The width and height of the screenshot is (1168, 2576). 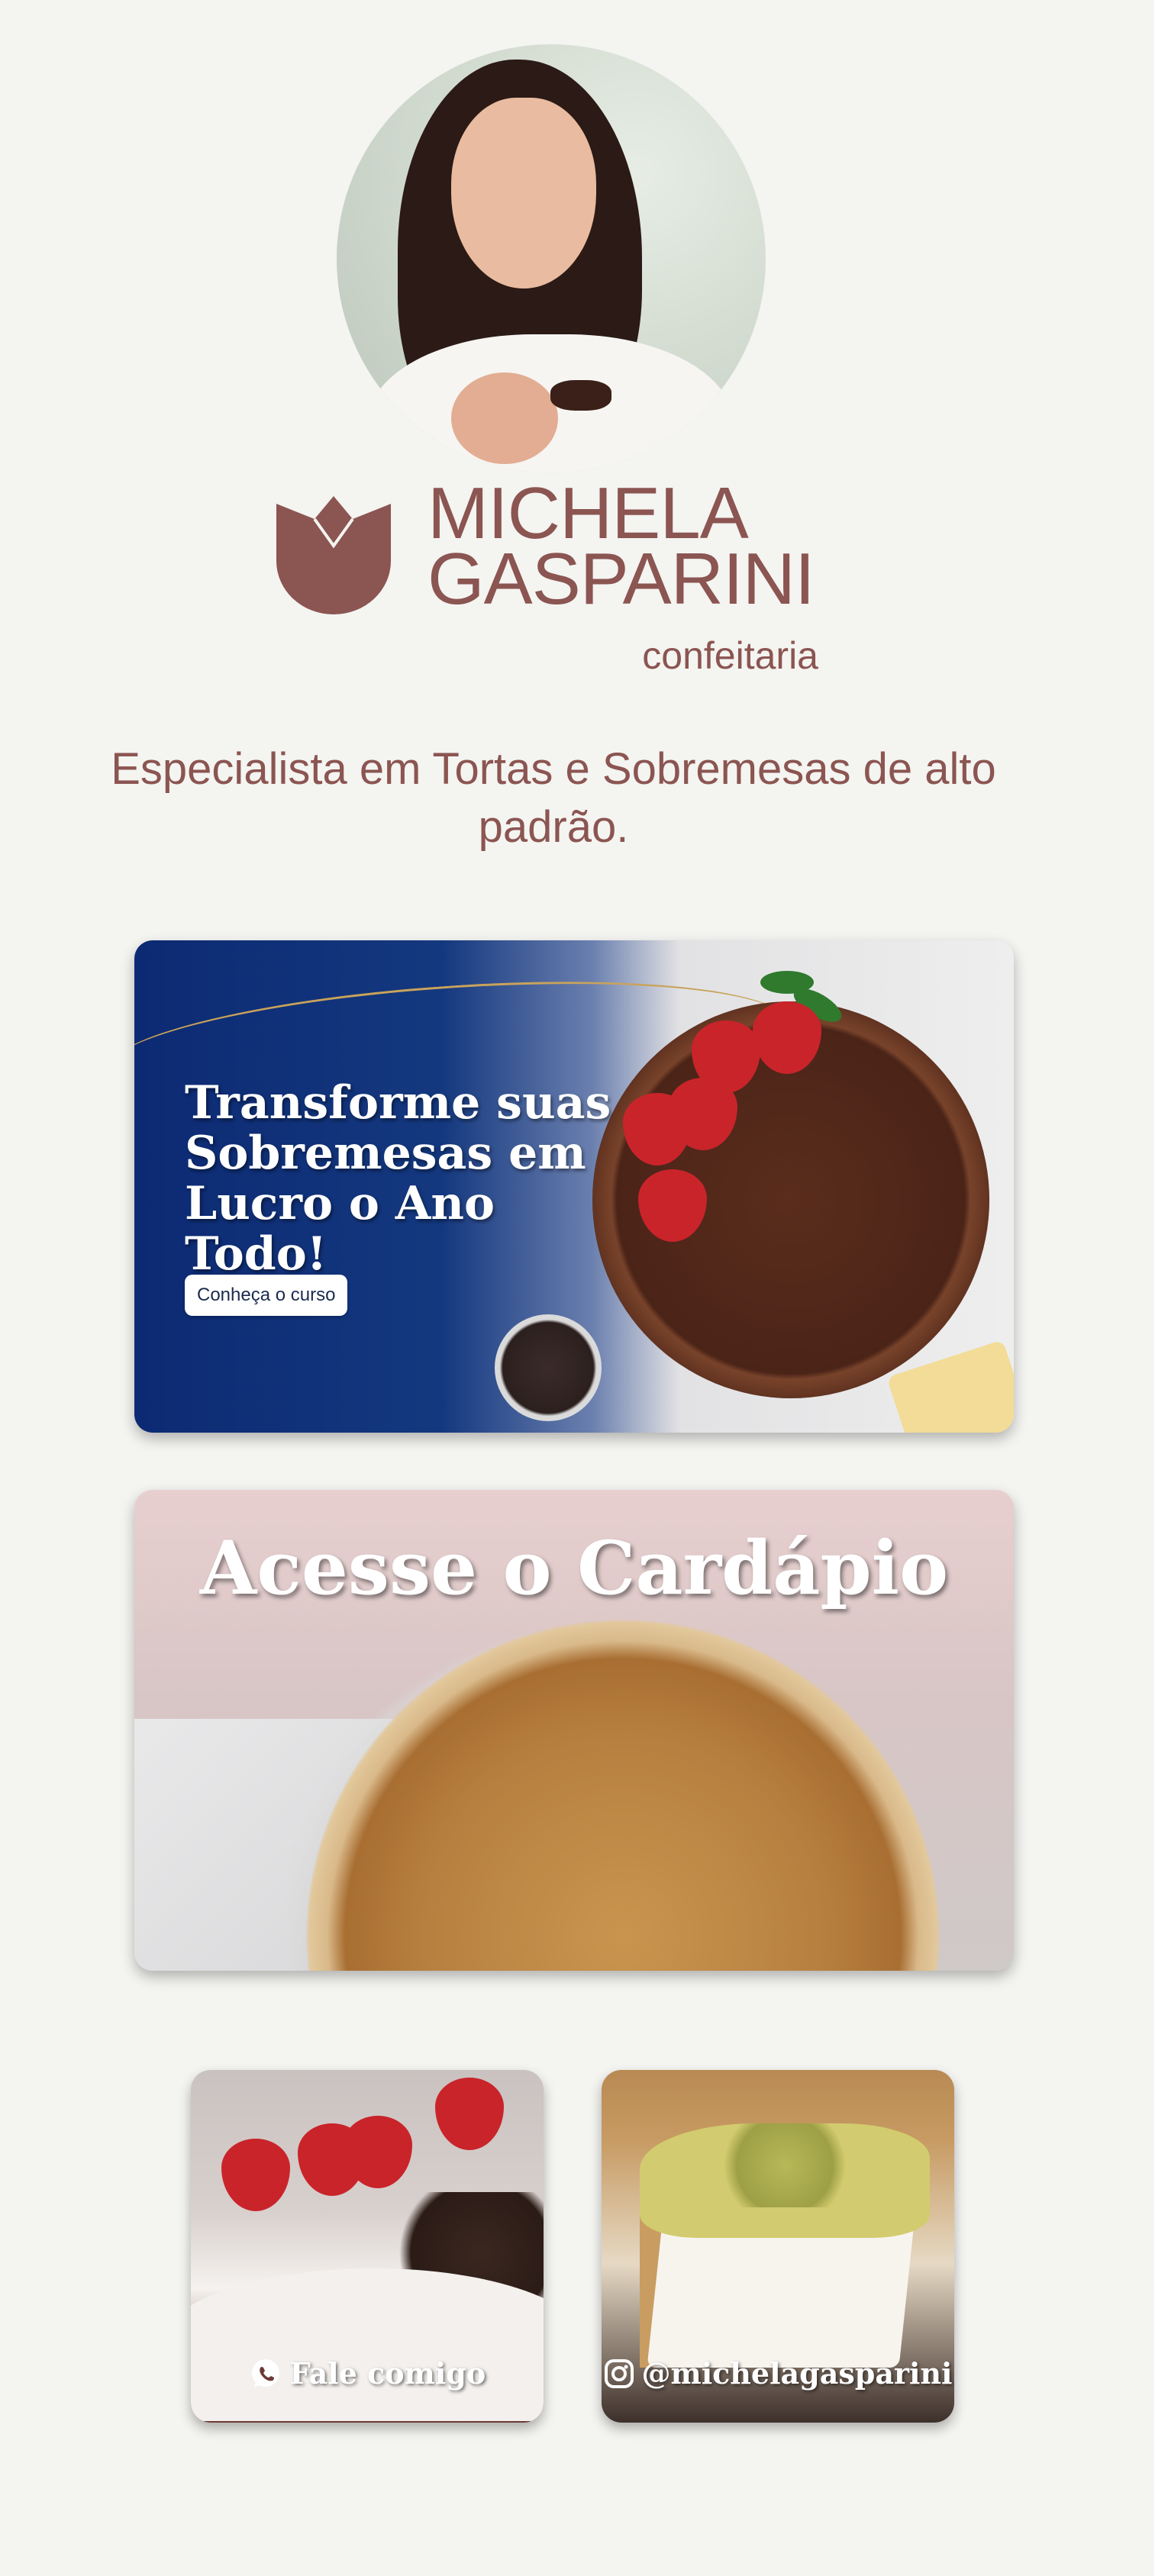 I want to click on brand-subtitle: confeitaria, so click(x=730, y=656).